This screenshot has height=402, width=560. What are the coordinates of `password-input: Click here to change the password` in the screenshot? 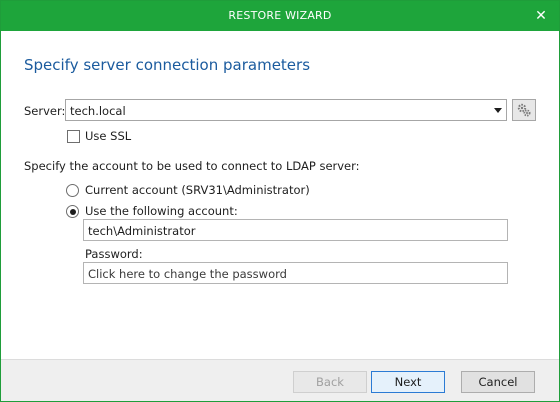 It's located at (295, 273).